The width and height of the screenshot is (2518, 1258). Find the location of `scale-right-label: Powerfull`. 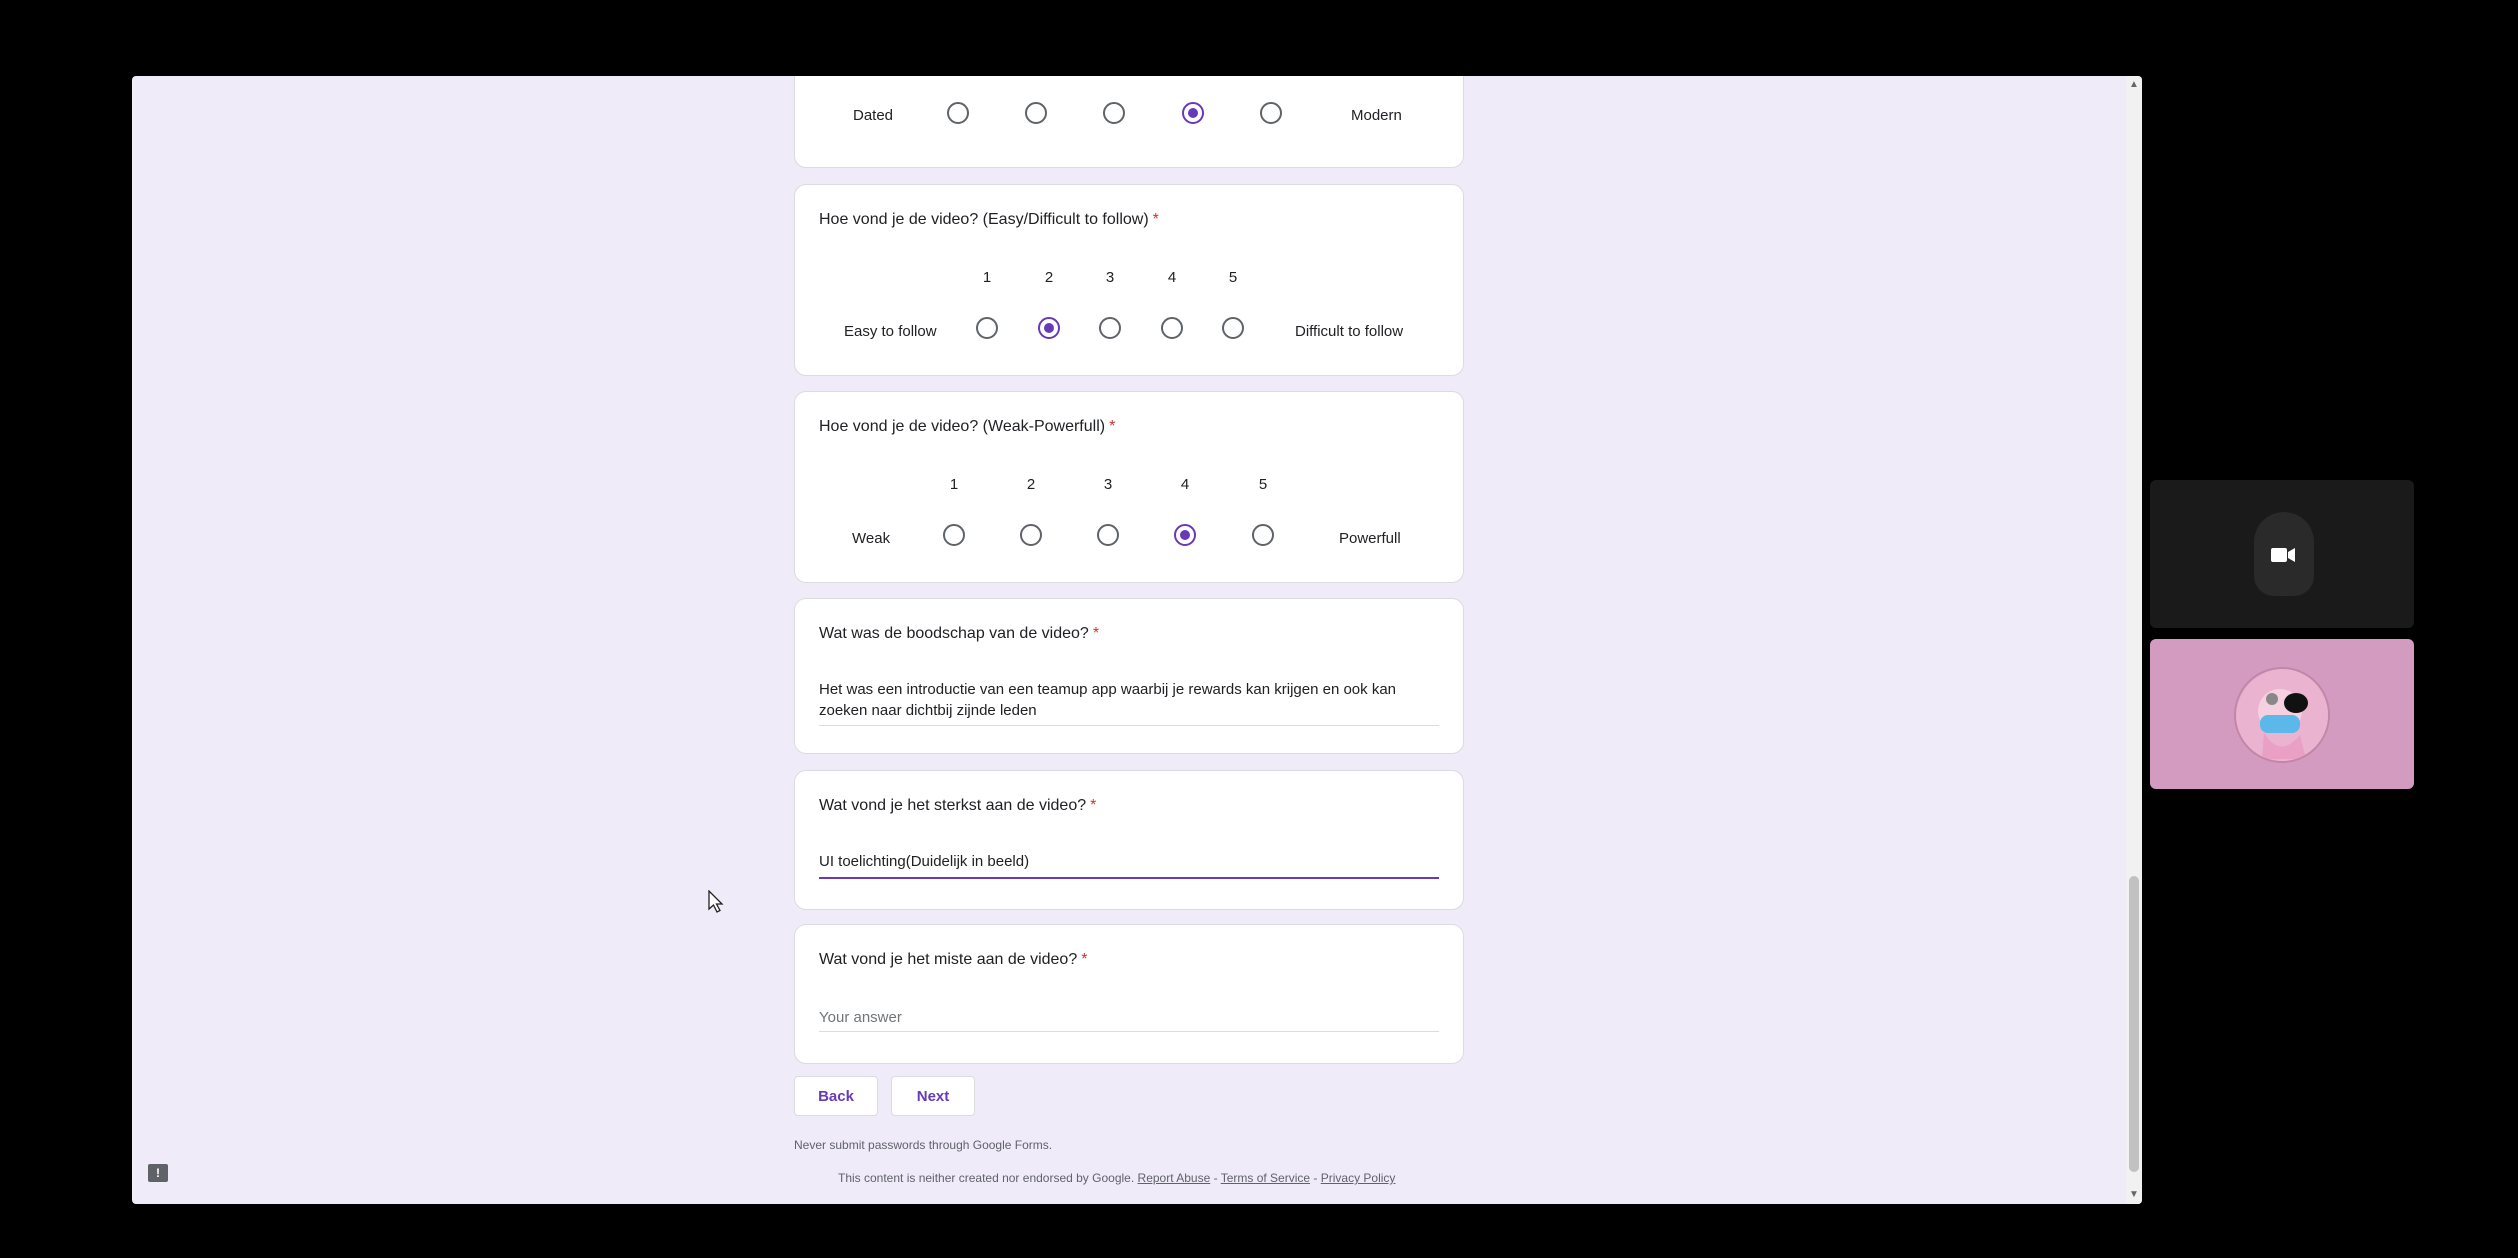

scale-right-label: Powerfull is located at coordinates (1370, 538).